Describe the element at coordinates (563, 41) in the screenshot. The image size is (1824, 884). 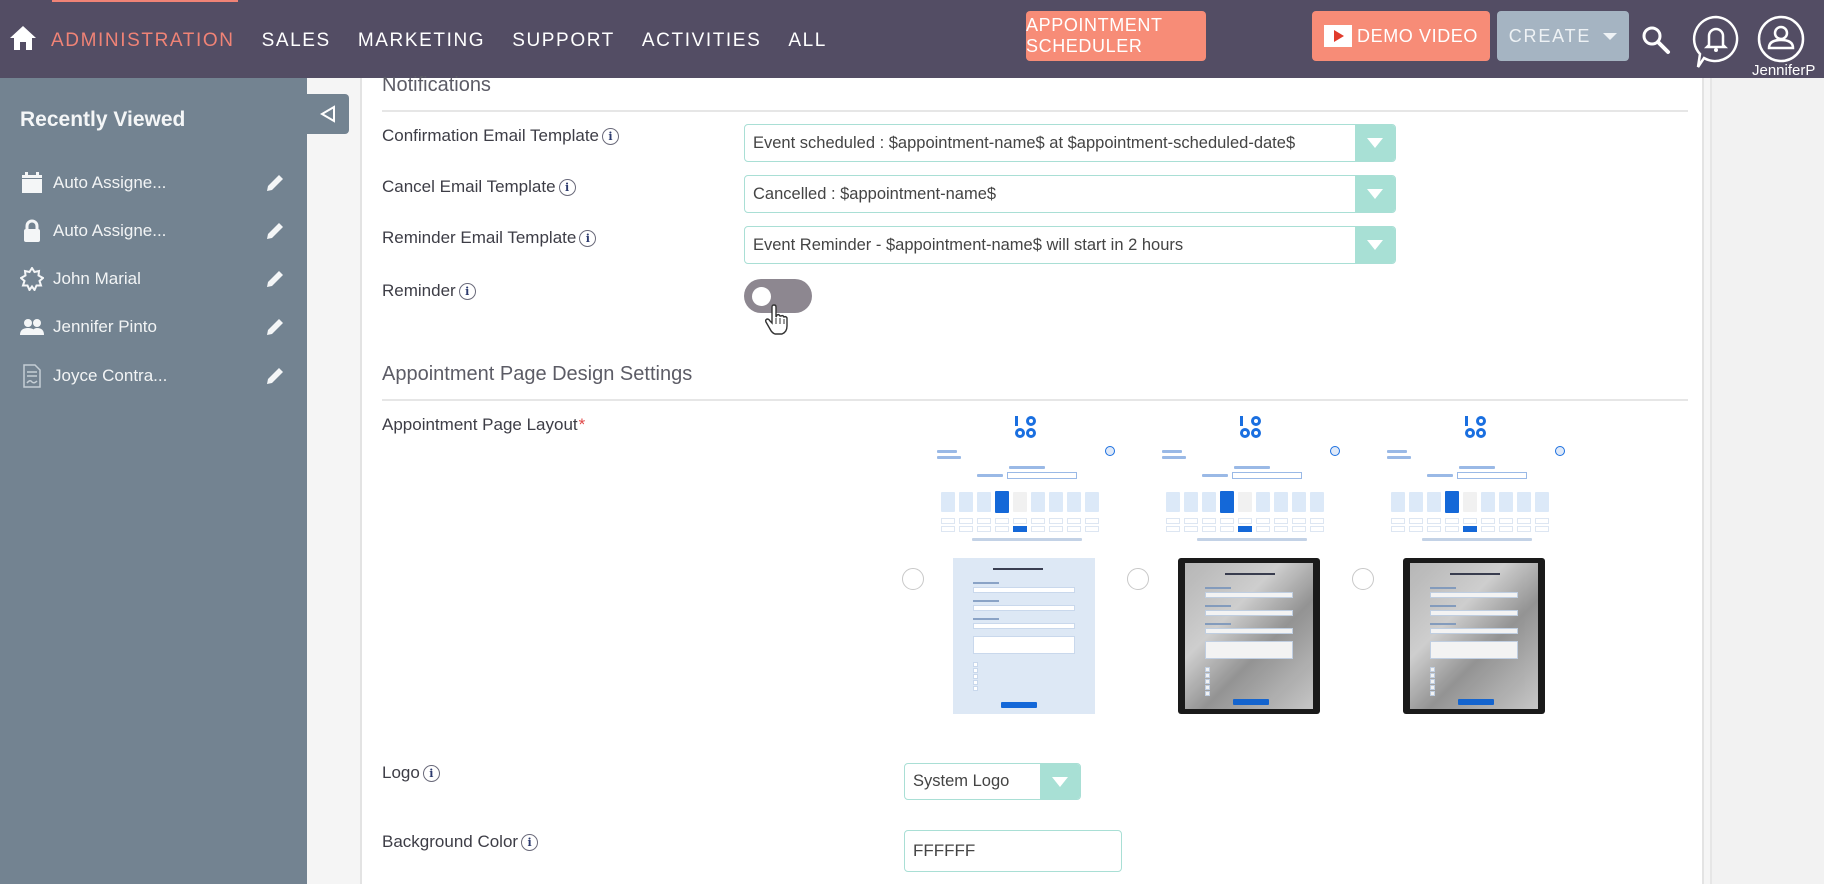
I see `nav-support: SUPPORT` at that location.